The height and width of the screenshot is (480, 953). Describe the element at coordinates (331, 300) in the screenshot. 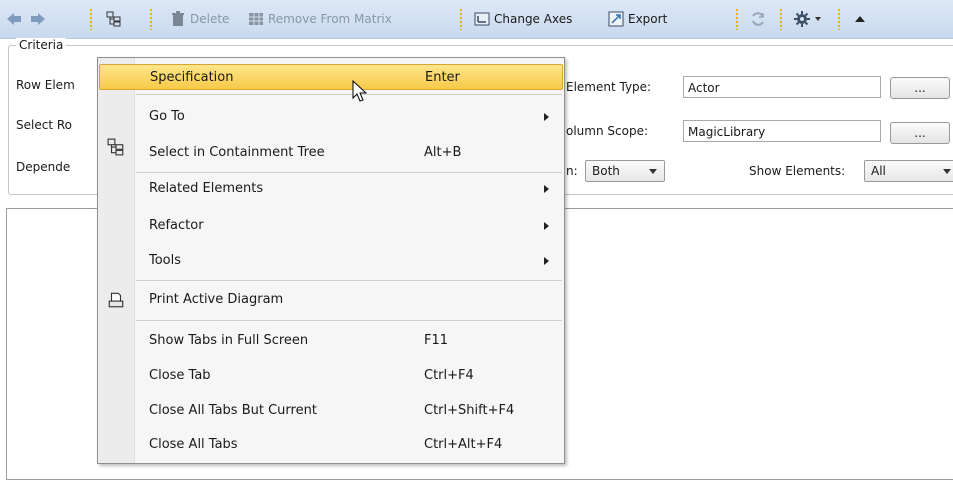

I see `menu-item-print-active-diagram: Print Active Diagram` at that location.